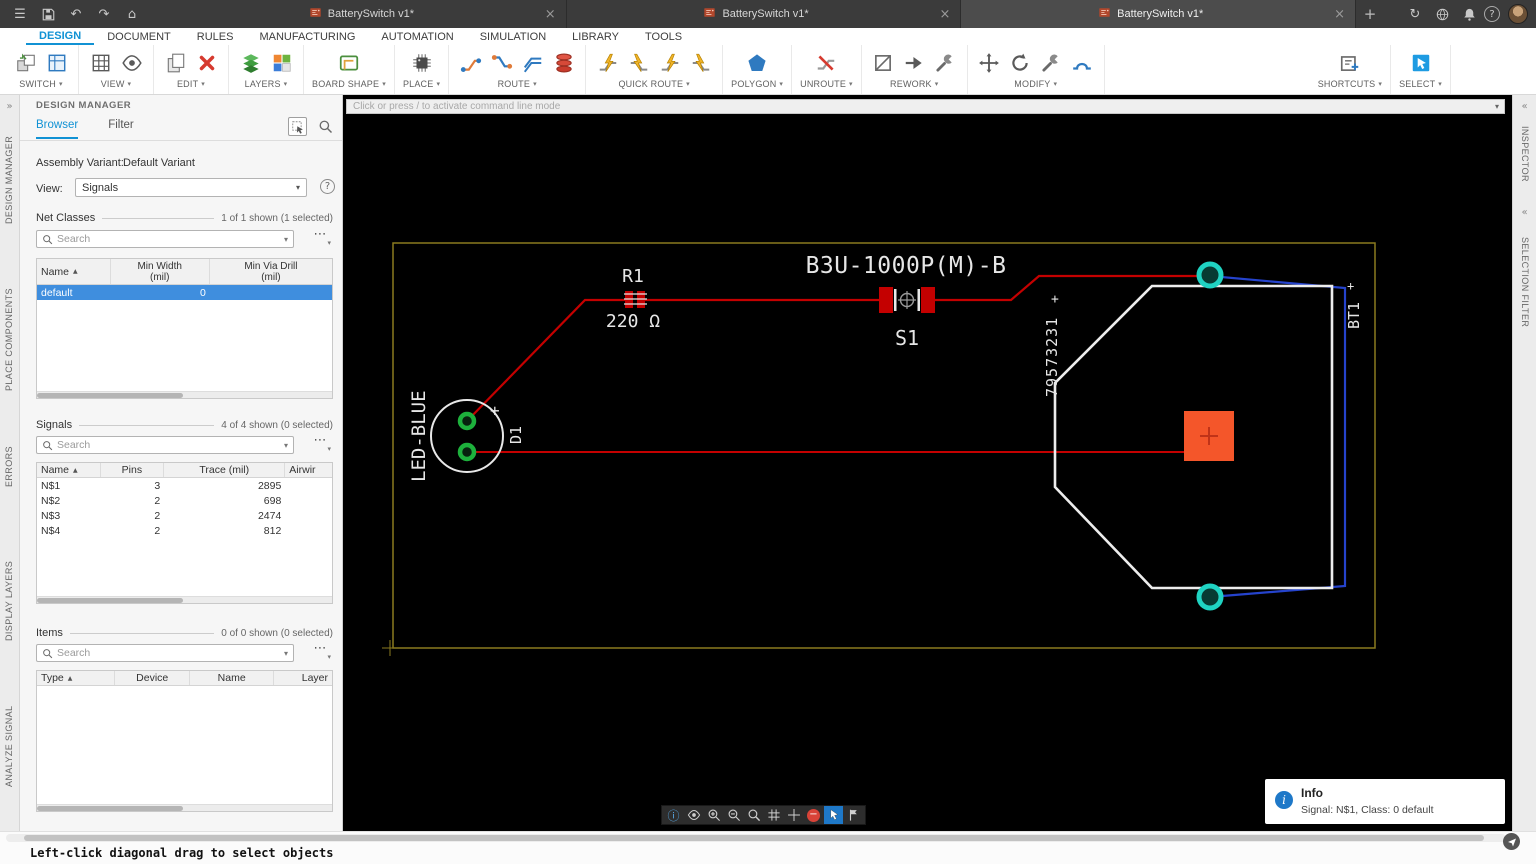 The image size is (1536, 864). Describe the element at coordinates (349, 84) in the screenshot. I see `toolbar-menu-board-shape: BOARD SHAPE ▾` at that location.